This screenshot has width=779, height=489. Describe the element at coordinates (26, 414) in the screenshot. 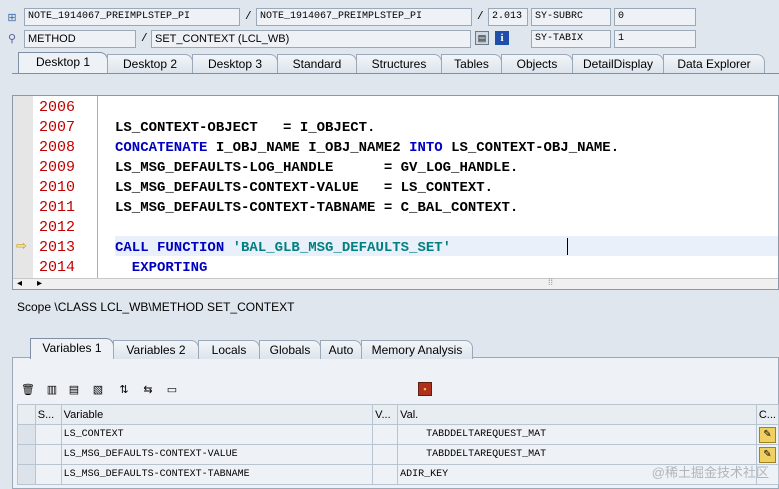

I see `row-selector-header` at that location.